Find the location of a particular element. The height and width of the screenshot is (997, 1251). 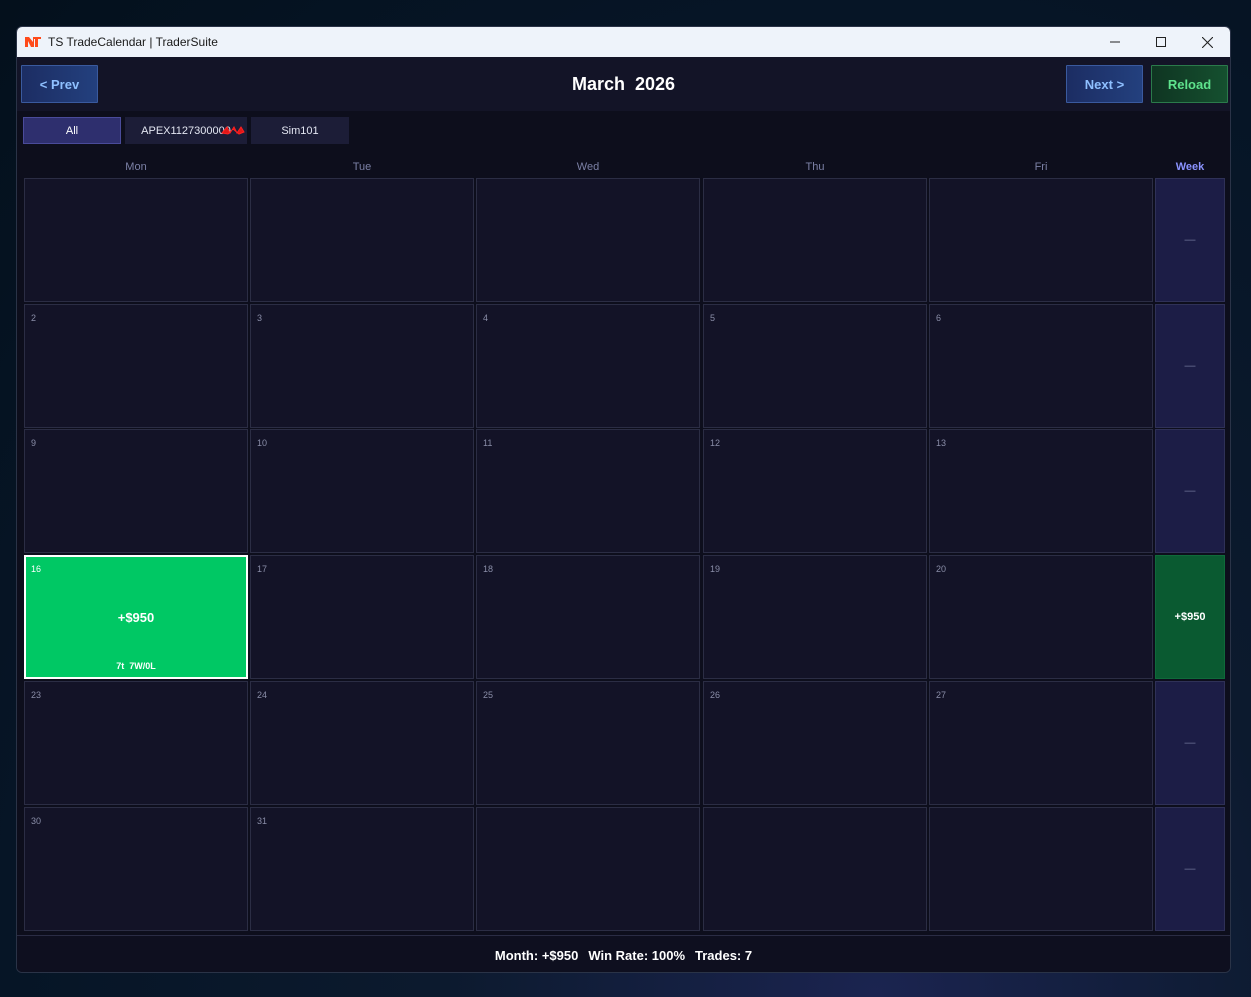

minimize-icon is located at coordinates (1115, 42).